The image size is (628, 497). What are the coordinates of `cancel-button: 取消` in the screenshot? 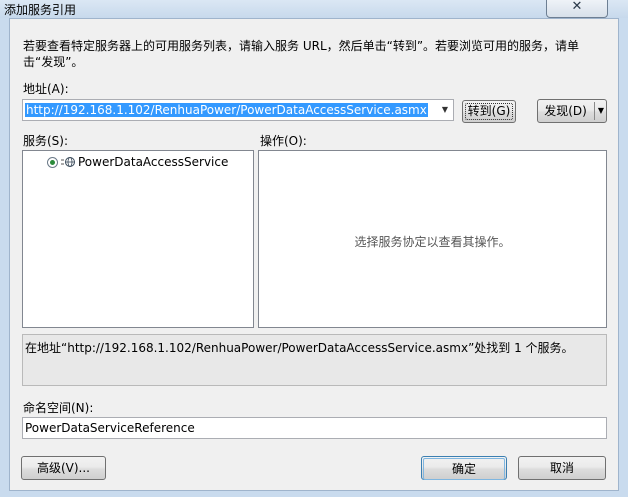 It's located at (562, 468).